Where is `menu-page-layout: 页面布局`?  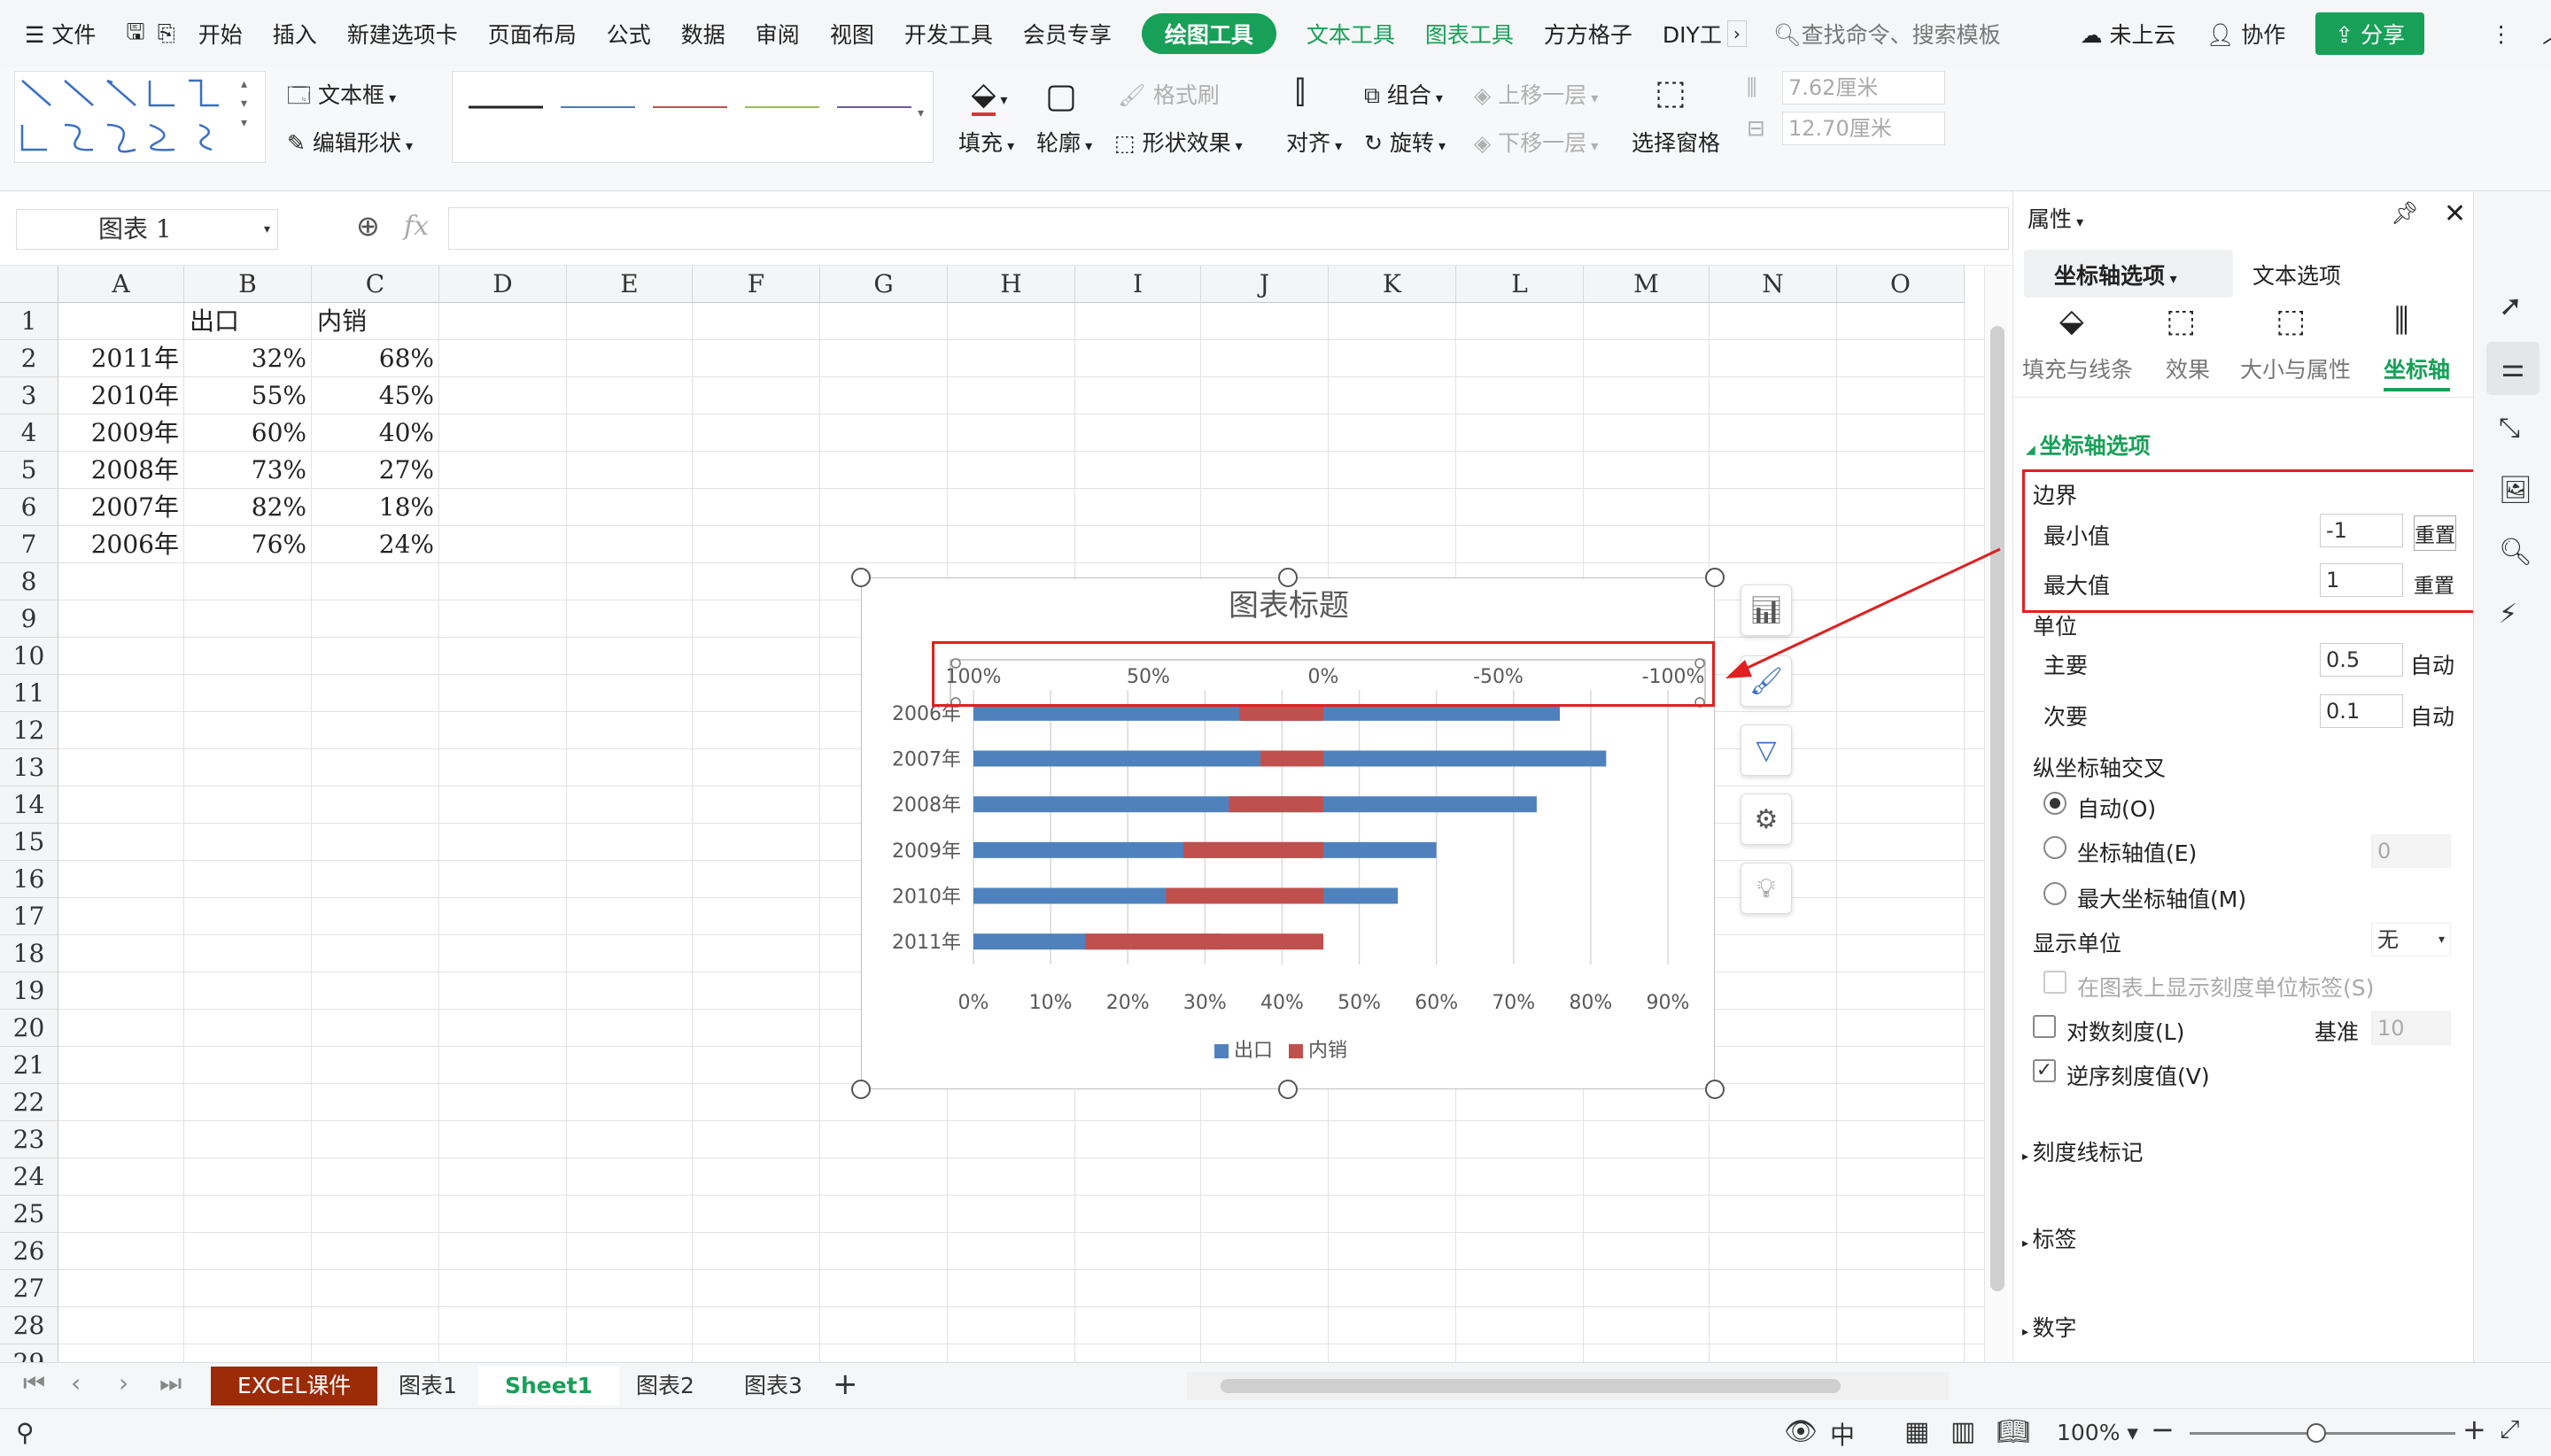
menu-page-layout: 页面布局 is located at coordinates (532, 34).